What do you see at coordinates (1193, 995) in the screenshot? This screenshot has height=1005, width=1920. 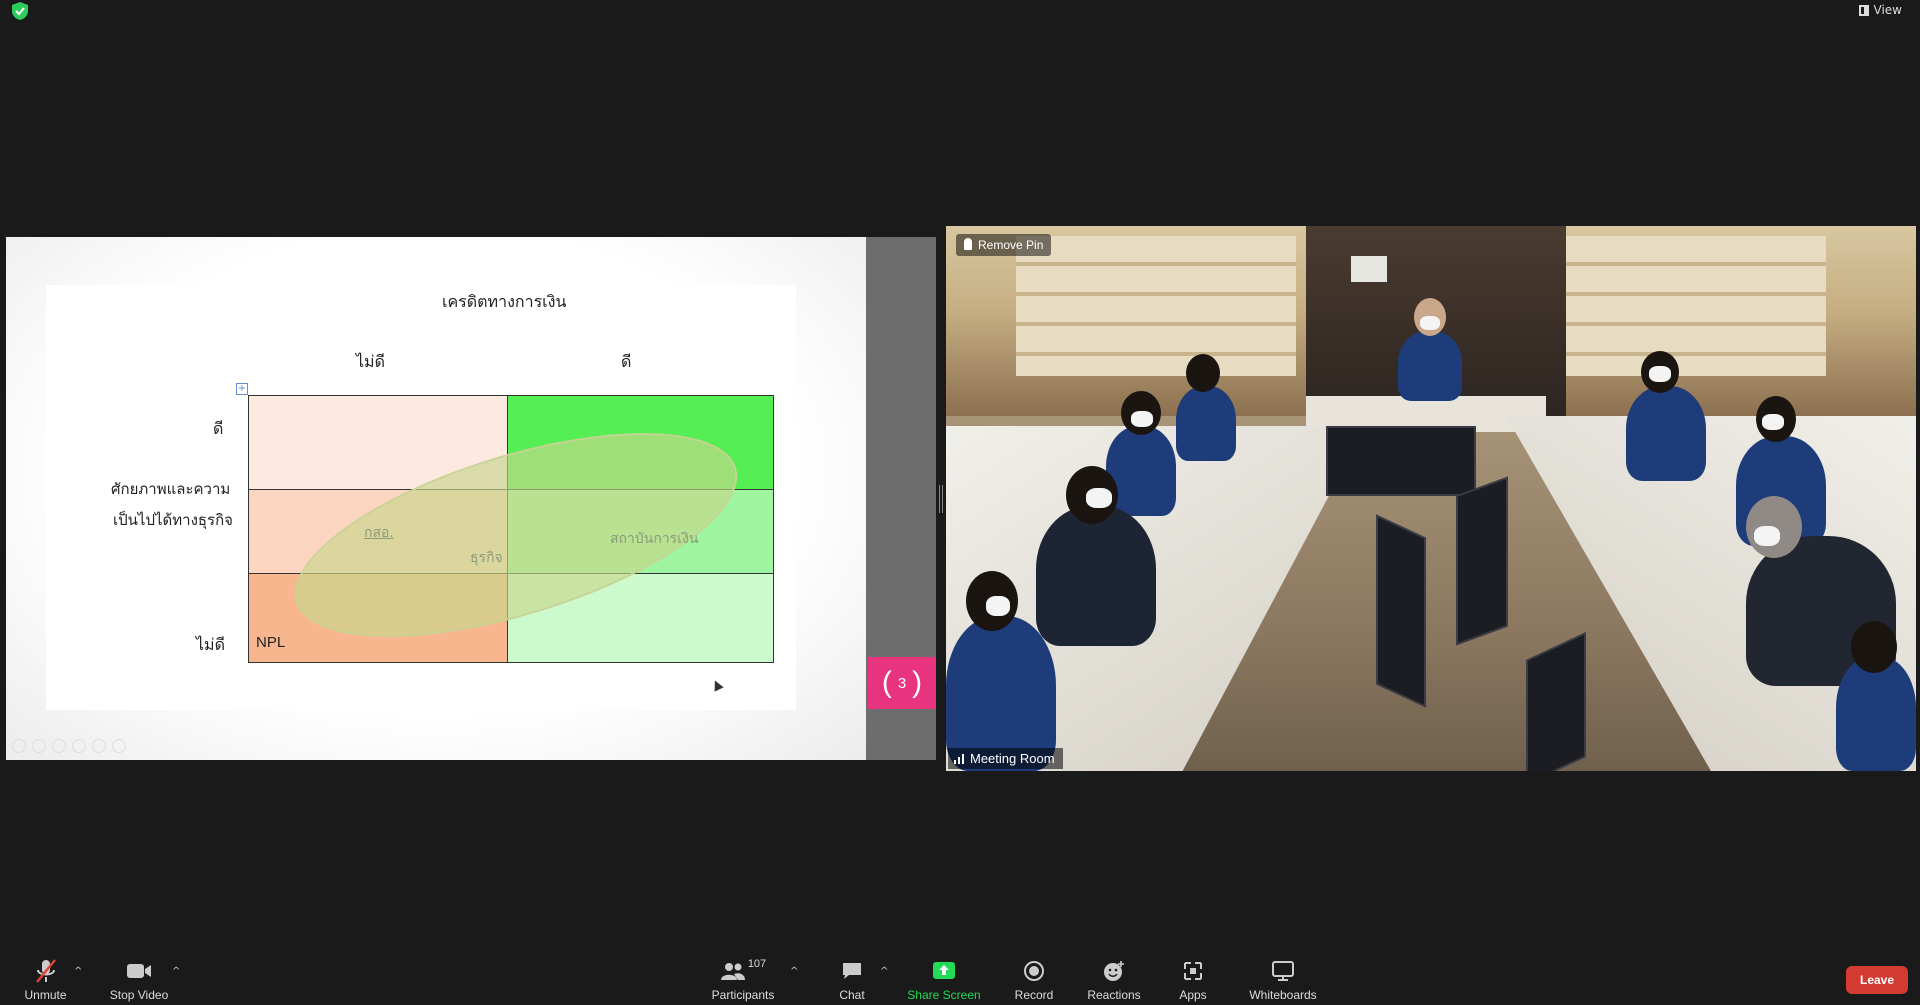 I see `apps-label: Apps` at bounding box center [1193, 995].